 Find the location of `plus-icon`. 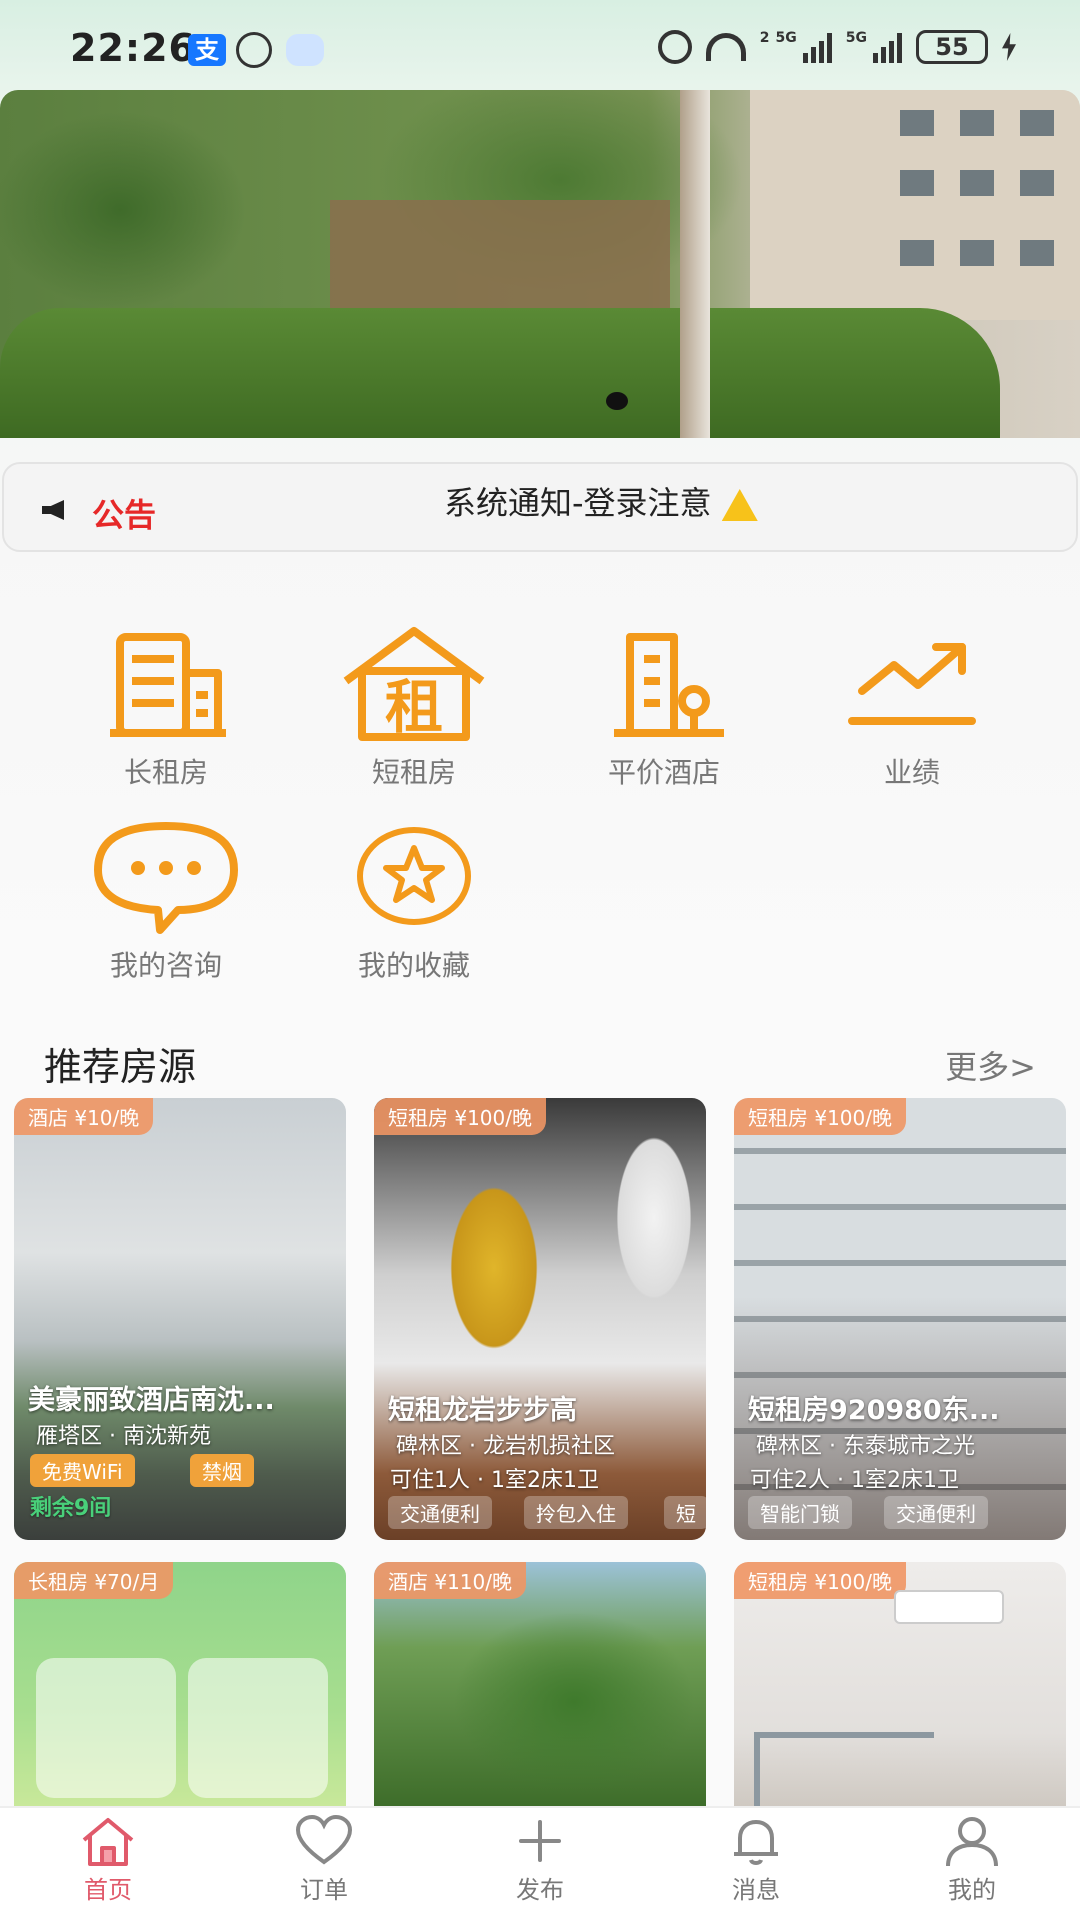

plus-icon is located at coordinates (540, 1841).